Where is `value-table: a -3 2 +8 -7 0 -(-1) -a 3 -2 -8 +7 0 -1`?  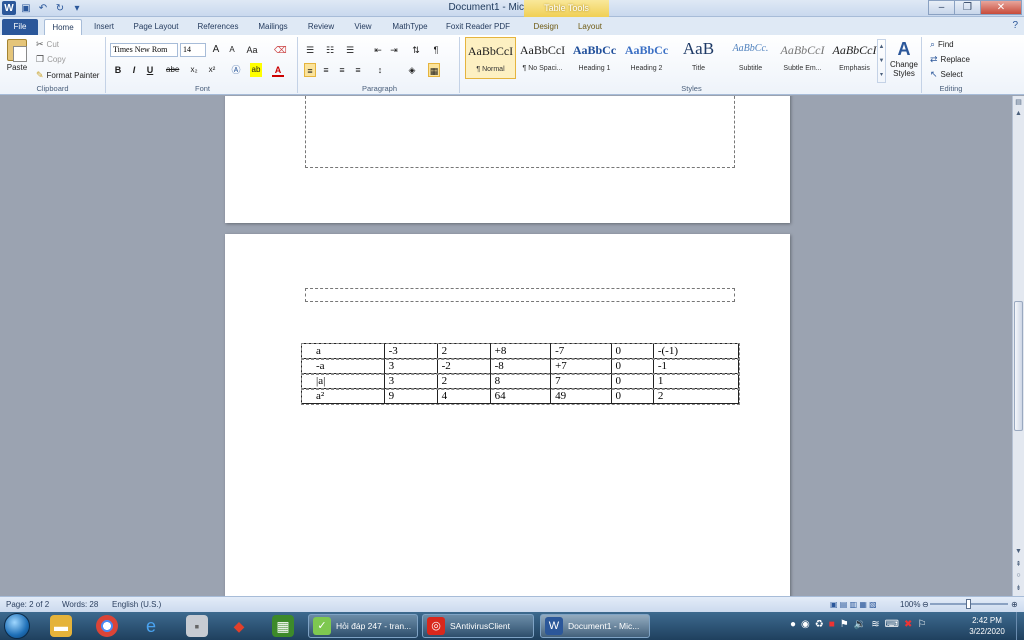 value-table: a -3 2 +8 -7 0 -(-1) -a 3 -2 -8 +7 0 -1 is located at coordinates (520, 373).